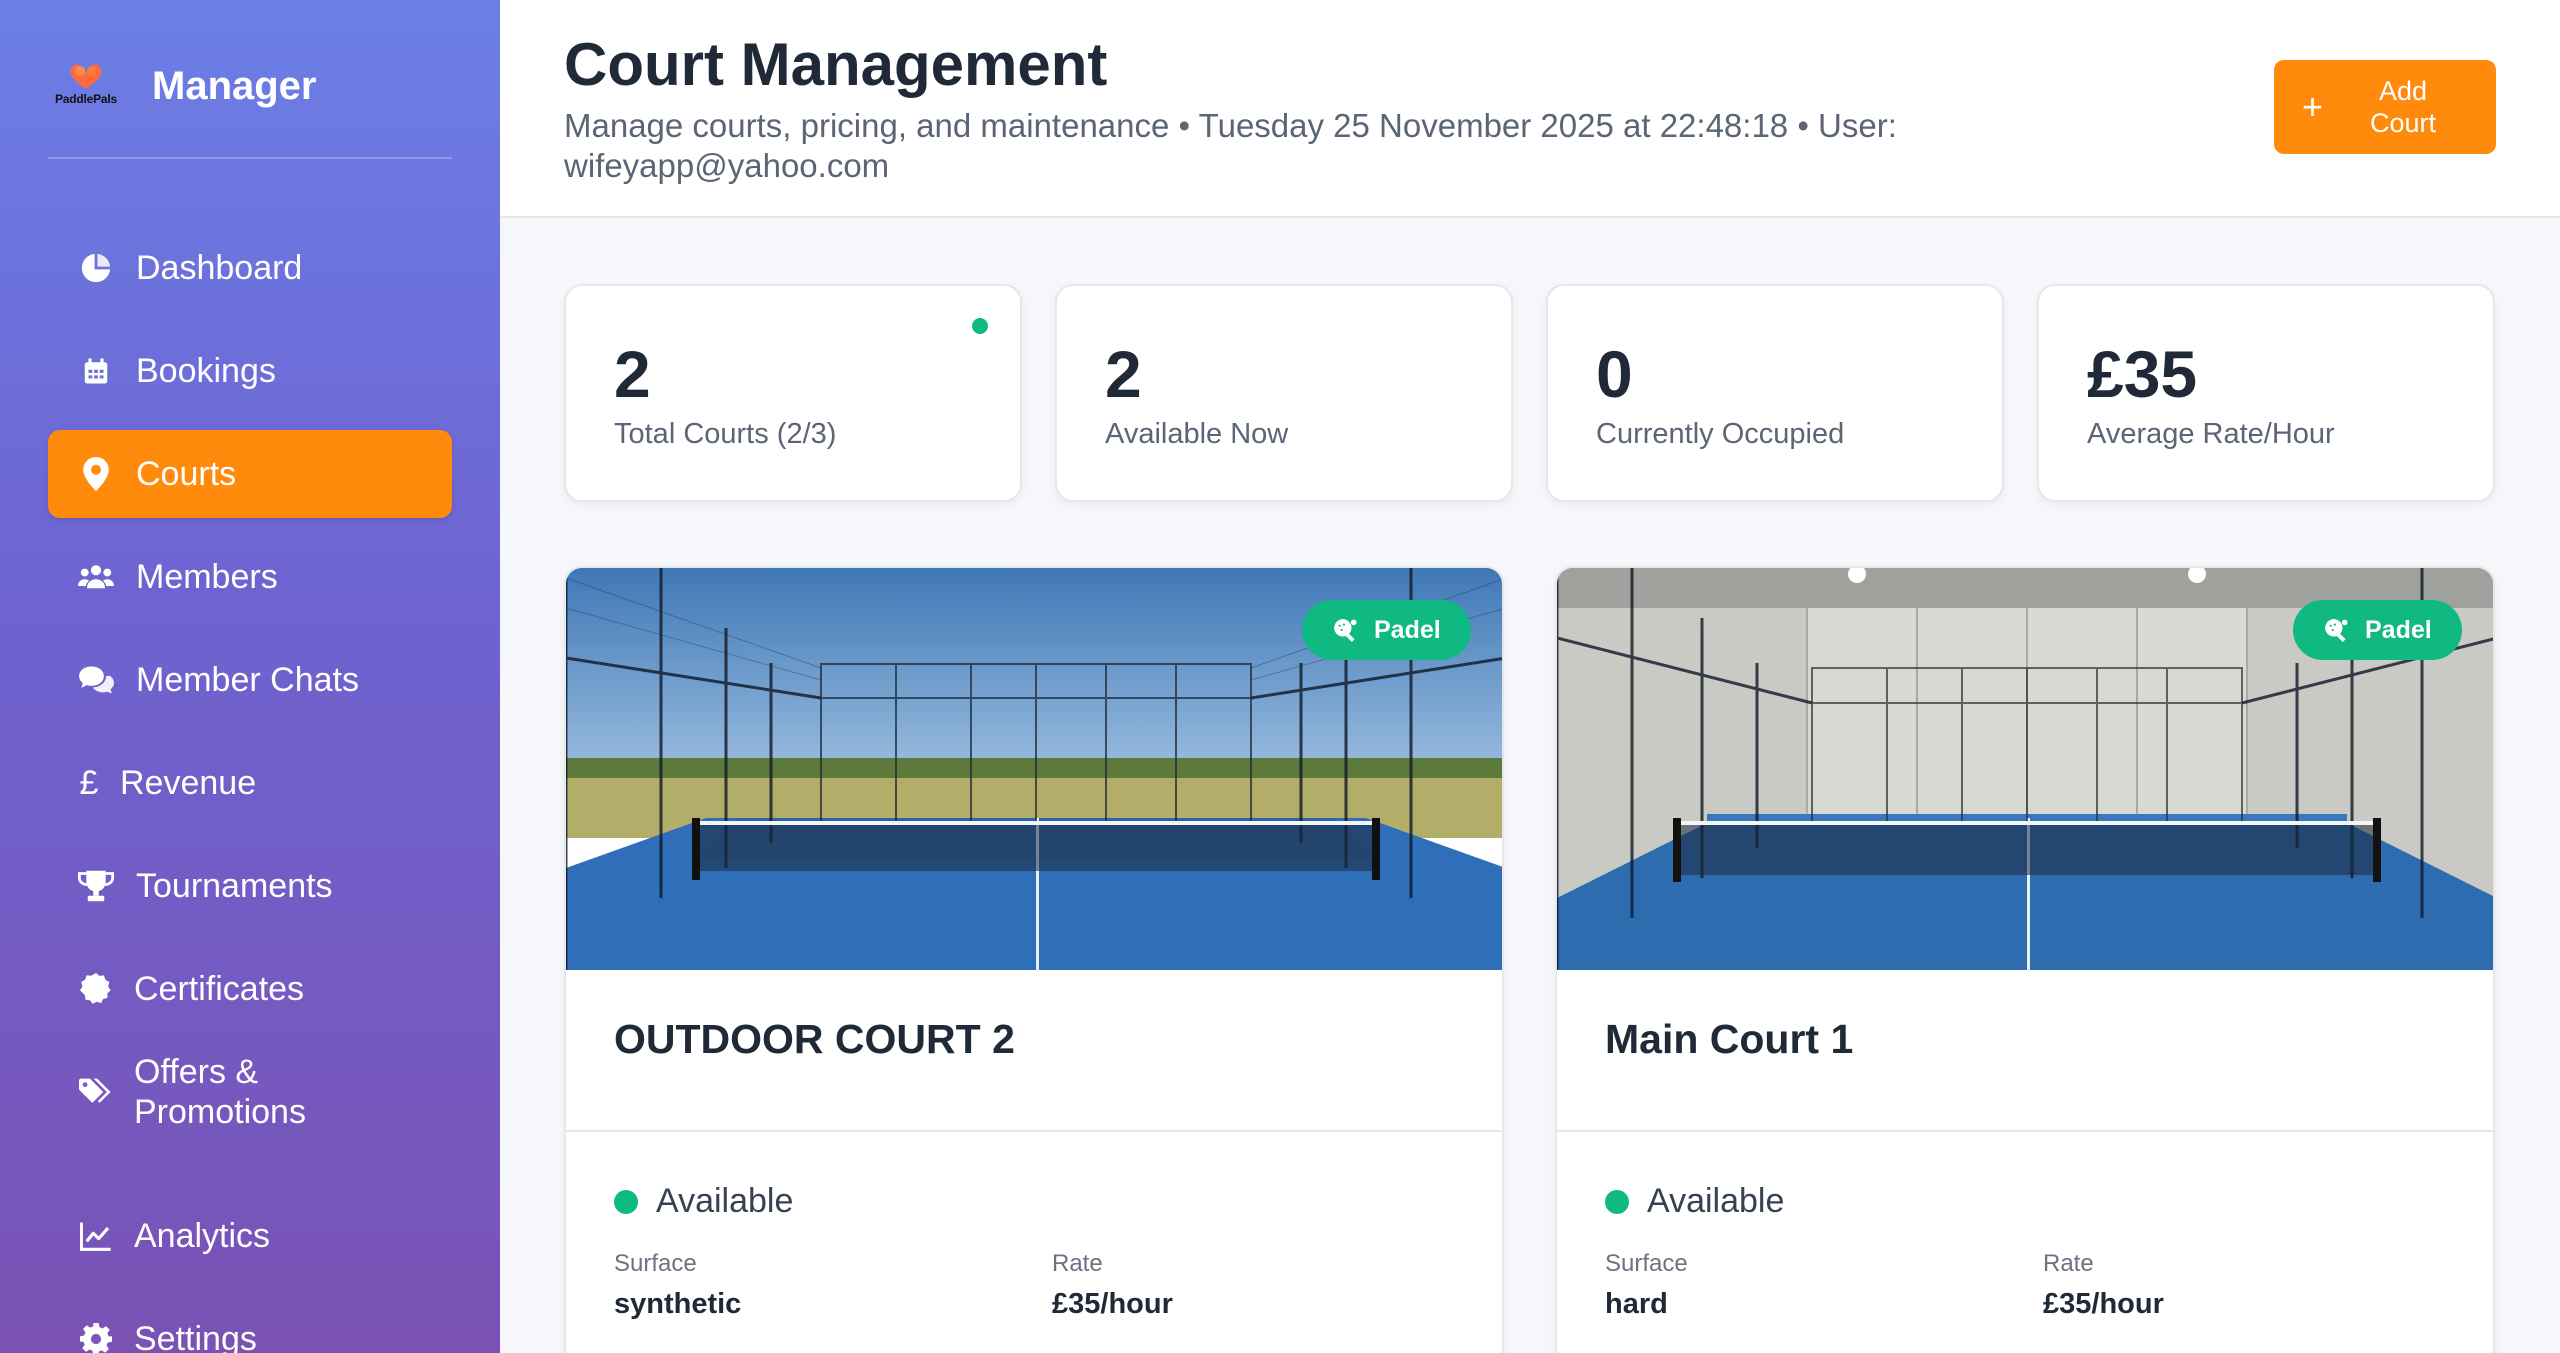 The image size is (2560, 1353). I want to click on sidebar-item-revenue: £ Revenue, so click(250, 783).